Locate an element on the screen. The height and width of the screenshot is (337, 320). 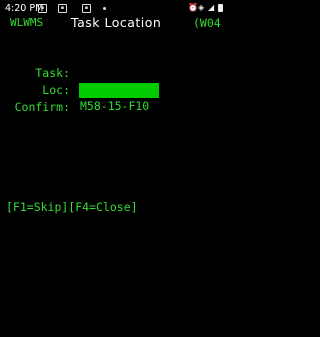
app-name: WLWMS is located at coordinates (27, 22).